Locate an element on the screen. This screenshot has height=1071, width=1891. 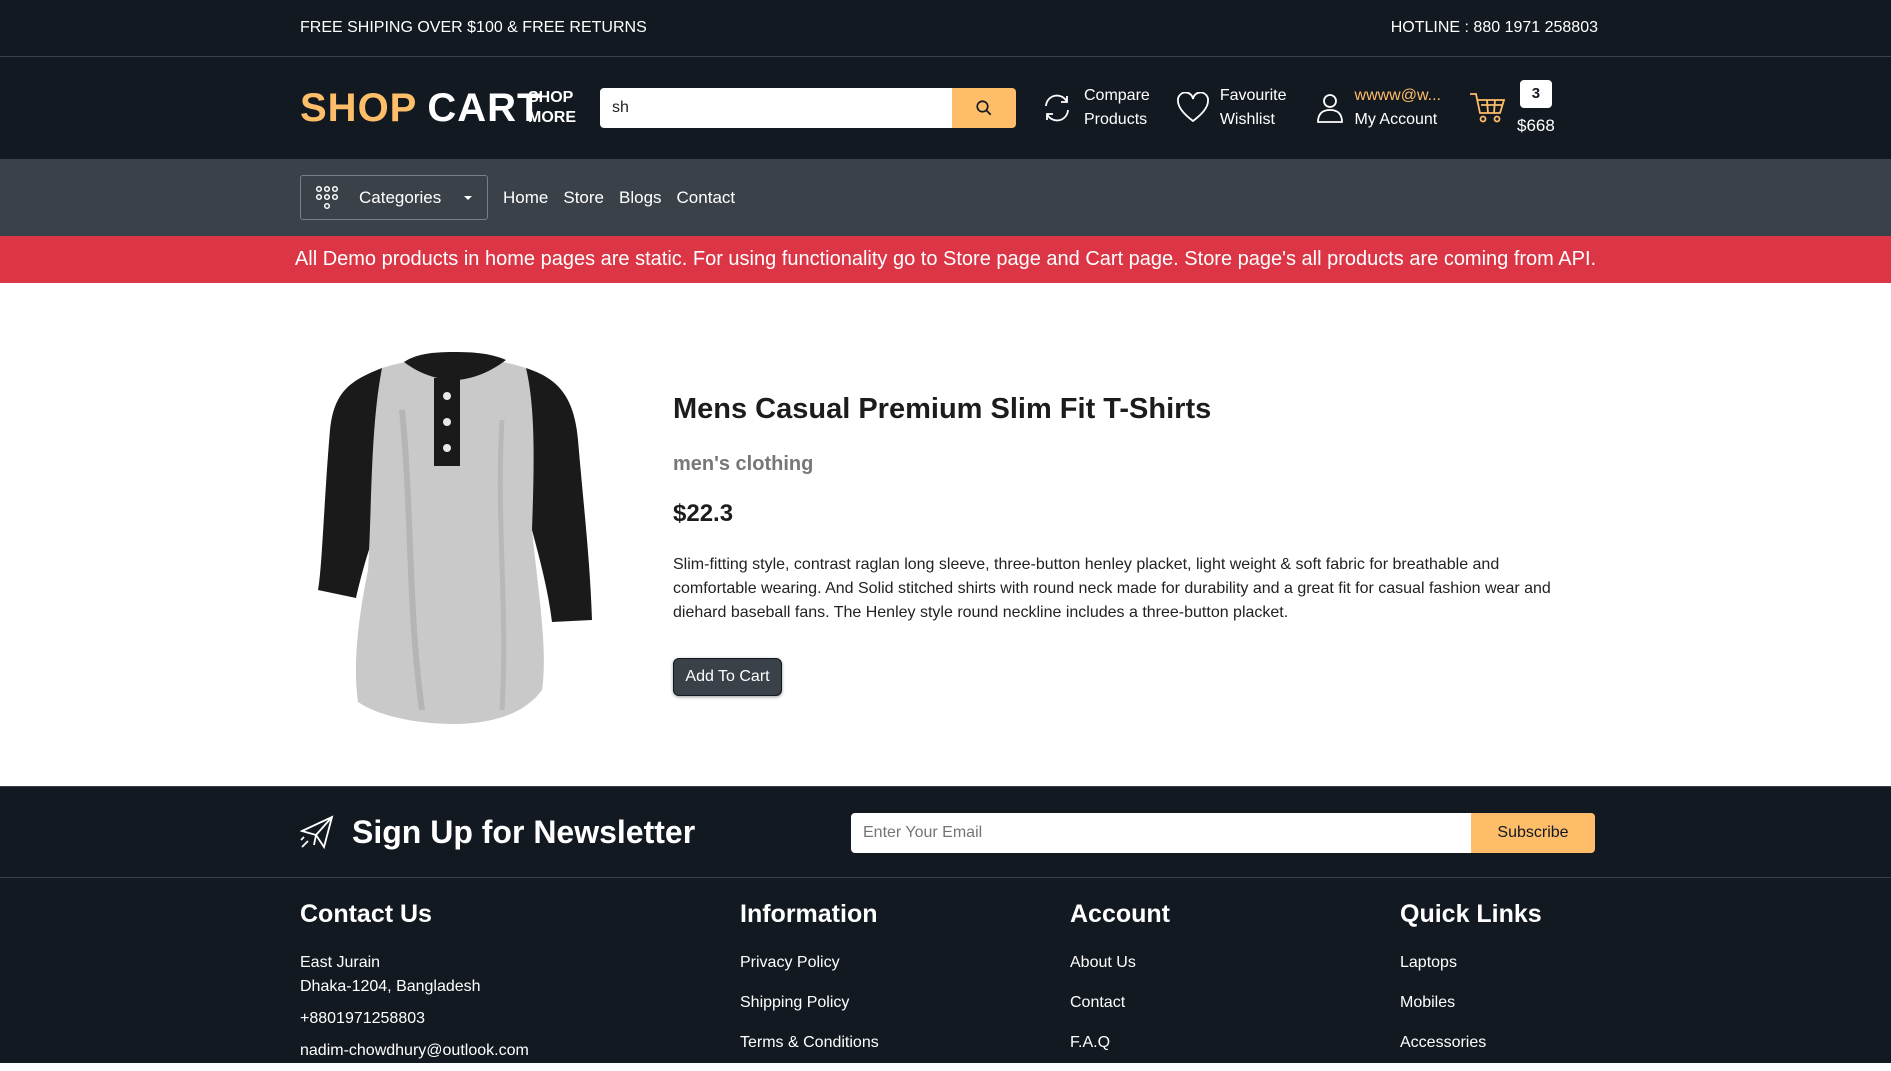
wishlist-link: Favourite Wishlist is located at coordinates (1231, 108).